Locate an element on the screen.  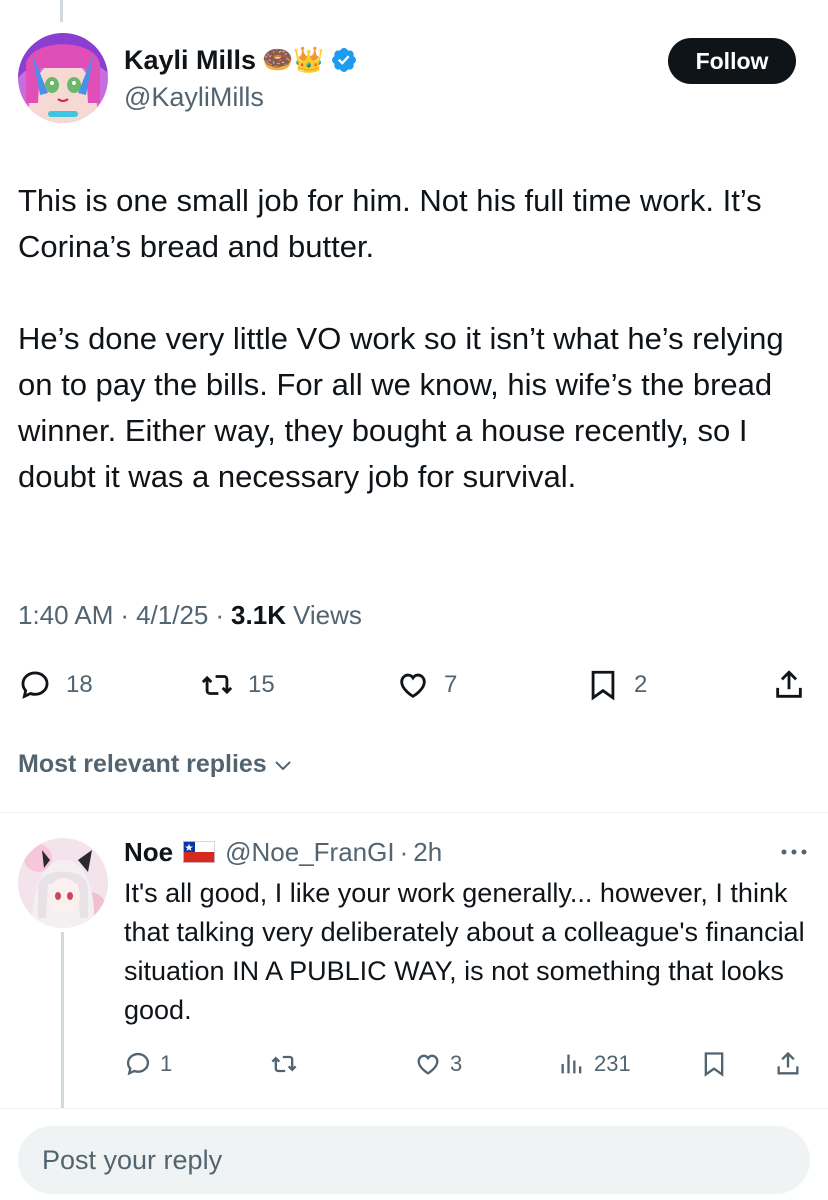
tweet-meta: 1:40 AM · 4/1/25 · 3.1K Views is located at coordinates (190, 615).